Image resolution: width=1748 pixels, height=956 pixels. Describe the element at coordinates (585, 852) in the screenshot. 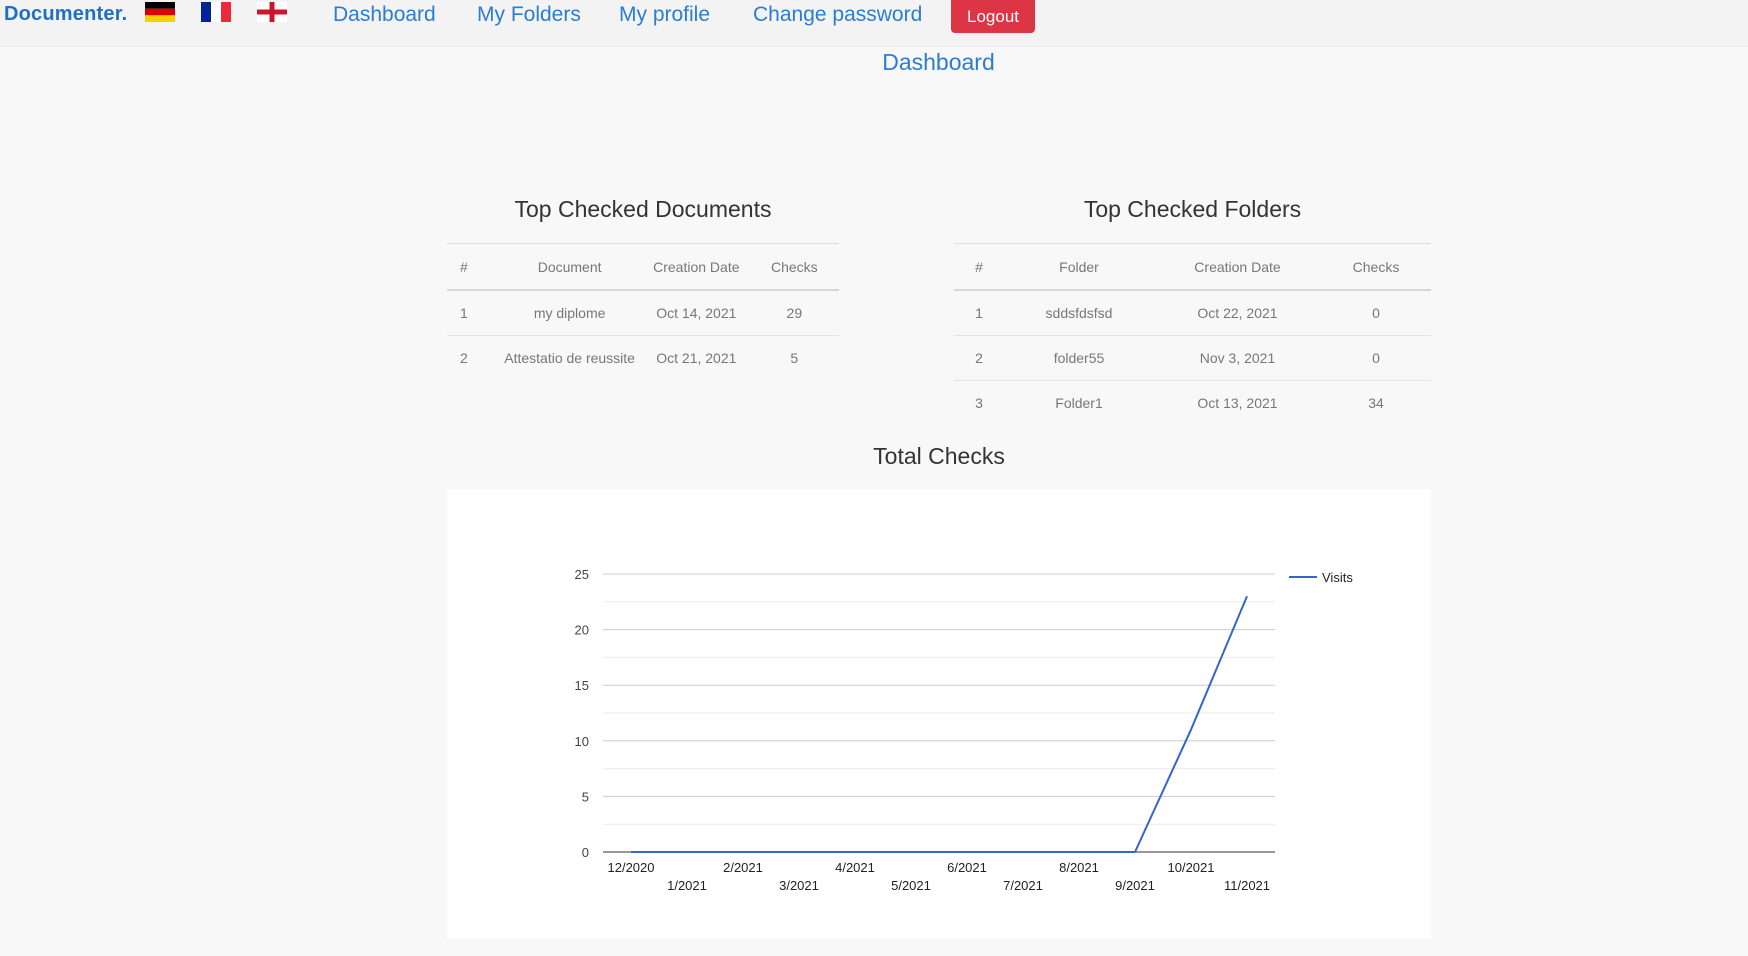

I see `y-tick-label: 0` at that location.